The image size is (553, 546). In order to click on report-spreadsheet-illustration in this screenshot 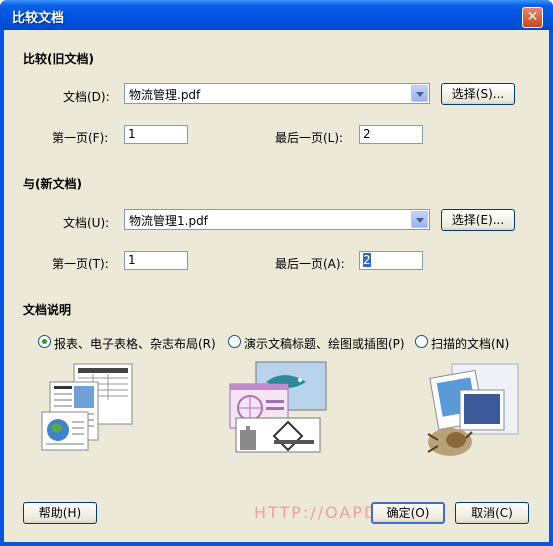, I will do `click(87, 407)`.